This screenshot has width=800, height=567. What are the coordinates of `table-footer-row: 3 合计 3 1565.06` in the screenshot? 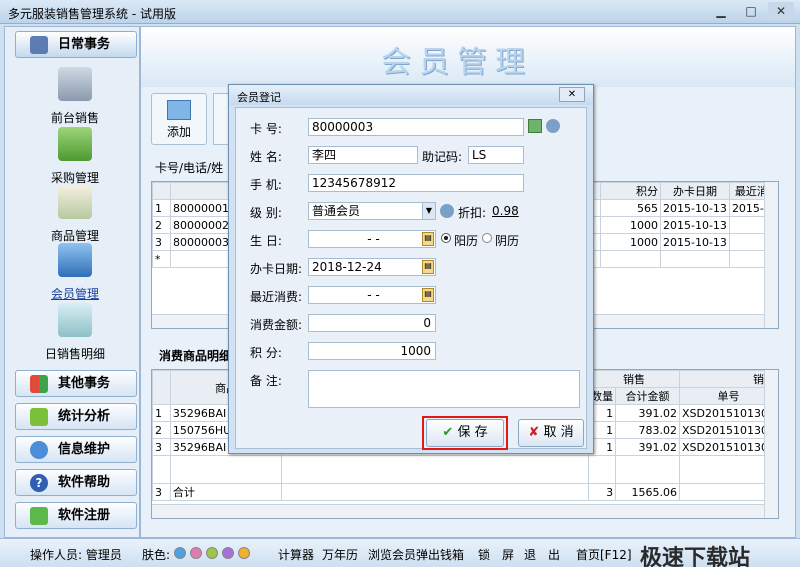 It's located at (465, 492).